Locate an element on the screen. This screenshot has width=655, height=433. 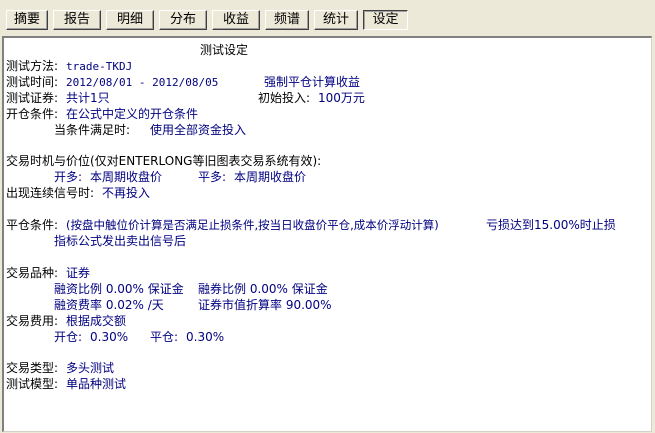
model-value: 单品种测试 is located at coordinates (96, 384).